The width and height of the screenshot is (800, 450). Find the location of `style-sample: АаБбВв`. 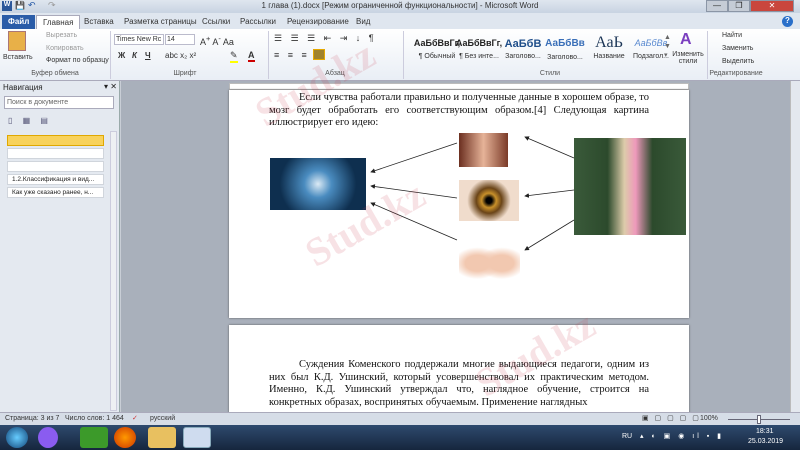

style-sample: АаБбВв is located at coordinates (651, 43).